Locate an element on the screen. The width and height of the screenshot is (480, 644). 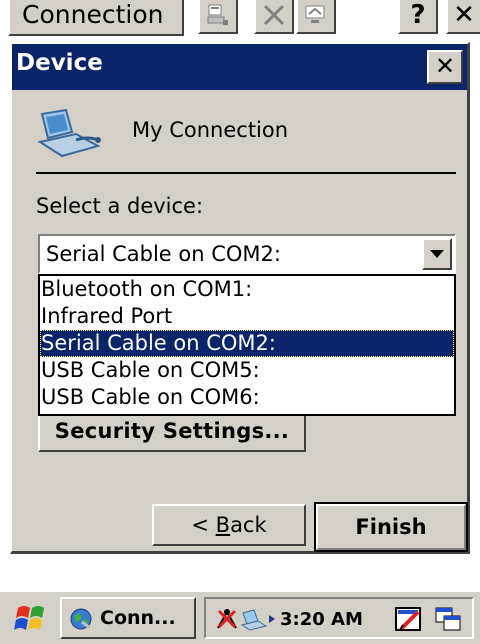
connection-name: My Connection is located at coordinates (210, 130).